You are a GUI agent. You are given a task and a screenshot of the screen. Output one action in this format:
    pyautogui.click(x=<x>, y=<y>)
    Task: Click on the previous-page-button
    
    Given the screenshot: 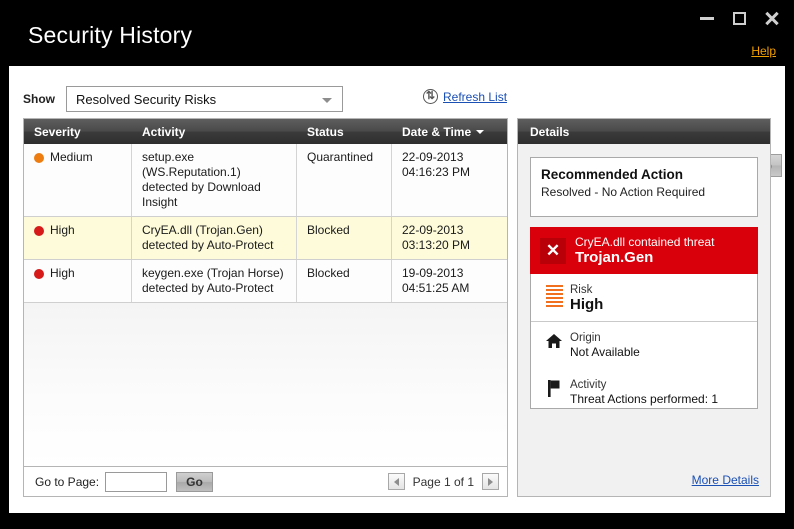 What is the action you would take?
    pyautogui.click(x=396, y=481)
    